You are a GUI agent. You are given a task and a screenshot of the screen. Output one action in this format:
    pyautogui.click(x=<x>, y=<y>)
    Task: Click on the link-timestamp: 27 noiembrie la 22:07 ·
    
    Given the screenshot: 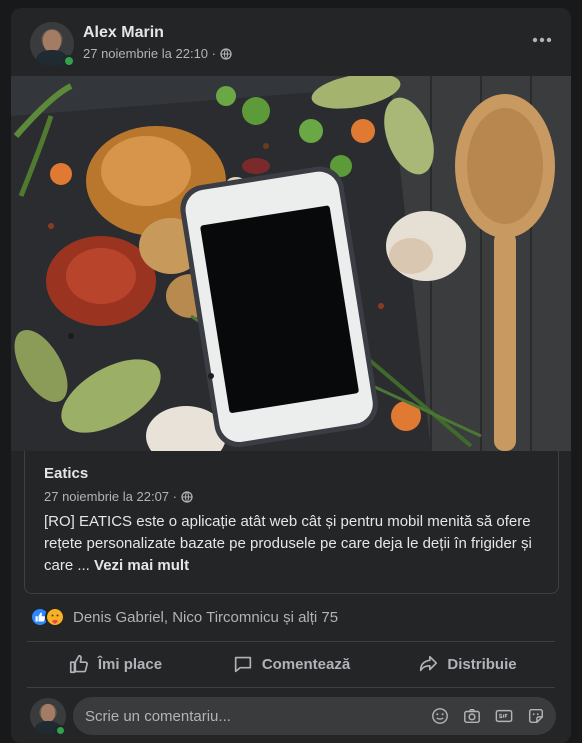 What is the action you would take?
    pyautogui.click(x=110, y=496)
    